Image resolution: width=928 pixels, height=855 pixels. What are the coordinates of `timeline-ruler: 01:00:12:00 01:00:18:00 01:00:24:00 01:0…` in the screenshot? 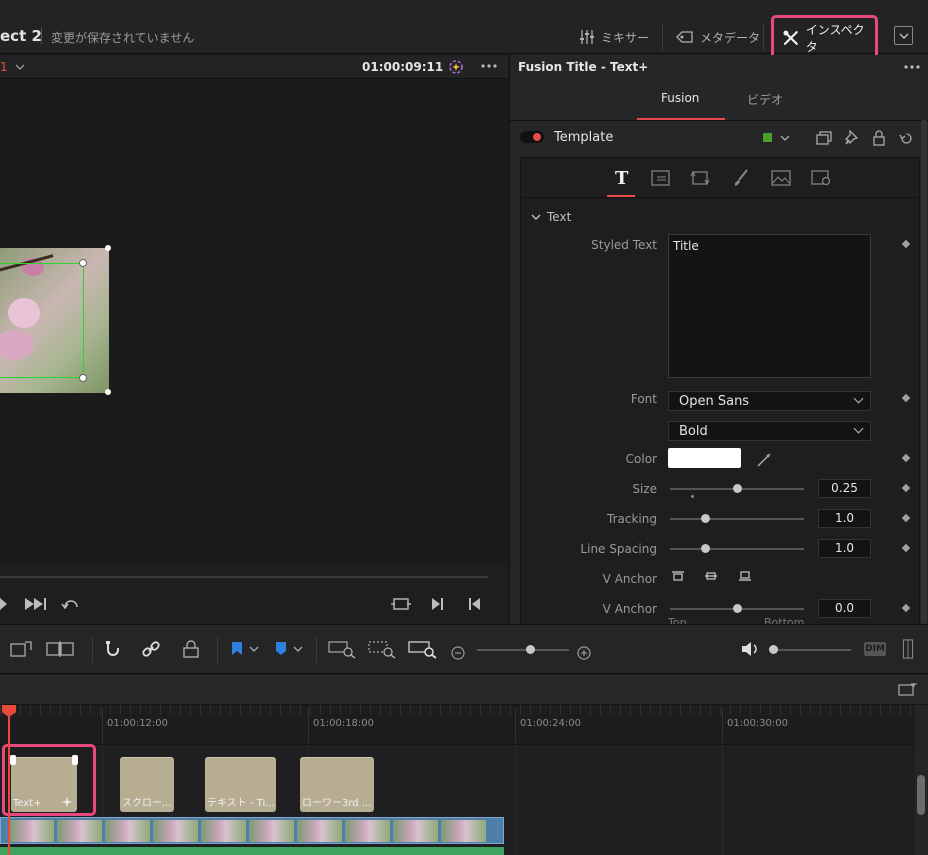 It's located at (457, 725).